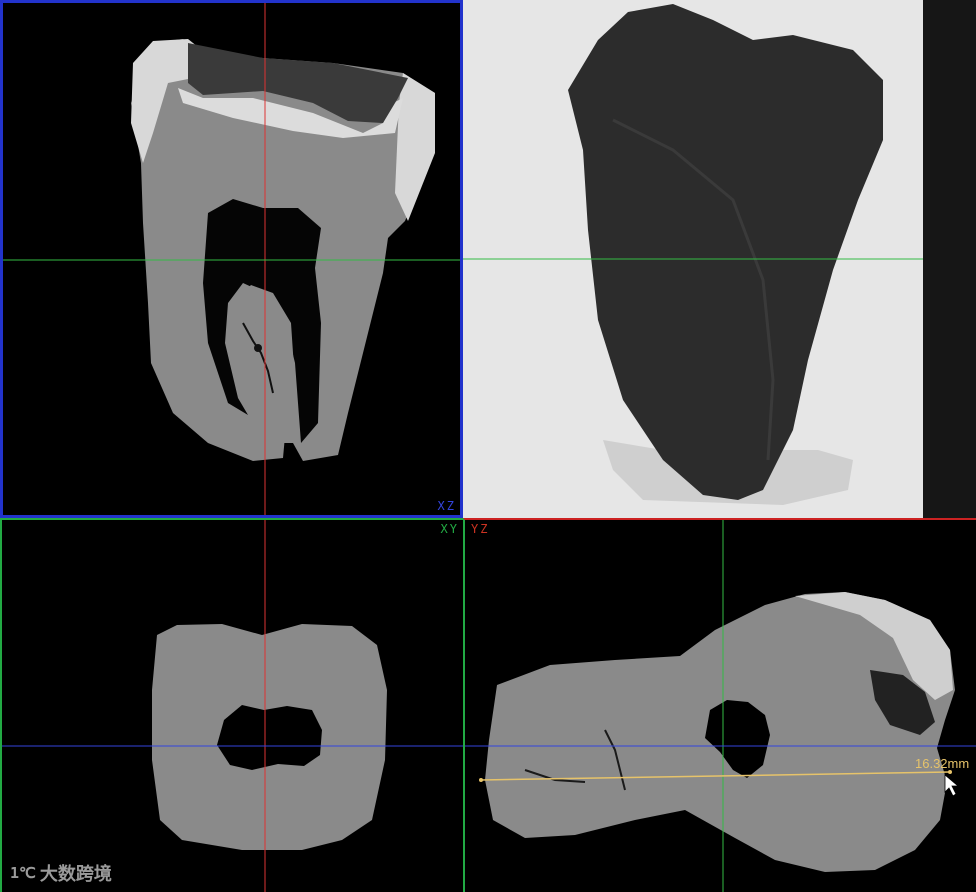 This screenshot has height=892, width=976. What do you see at coordinates (949, 259) in the screenshot?
I see `side-strip` at bounding box center [949, 259].